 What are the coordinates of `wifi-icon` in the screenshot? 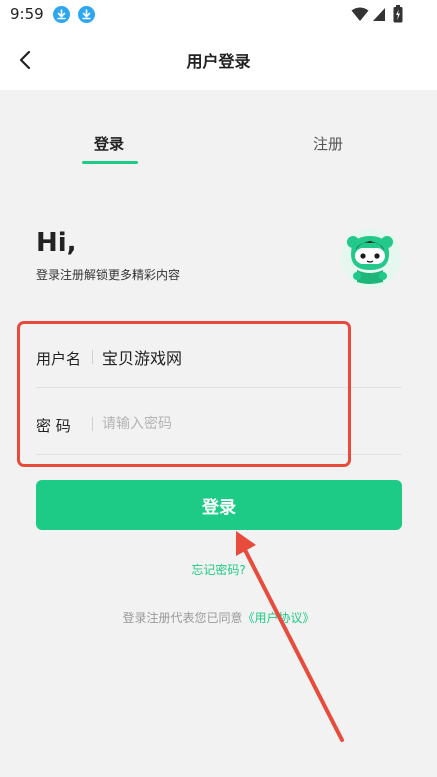 It's located at (360, 14).